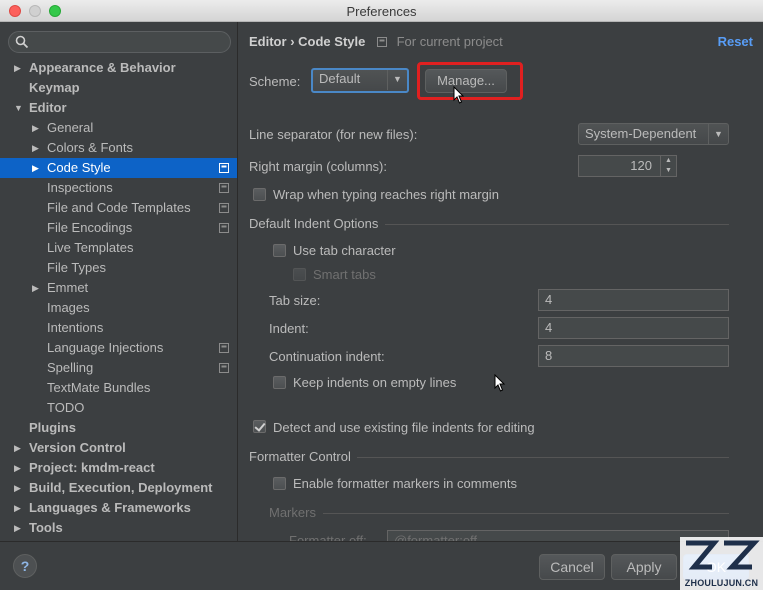 The height and width of the screenshot is (590, 763). What do you see at coordinates (526, 513) in the screenshot?
I see `markers-section-divider` at bounding box center [526, 513].